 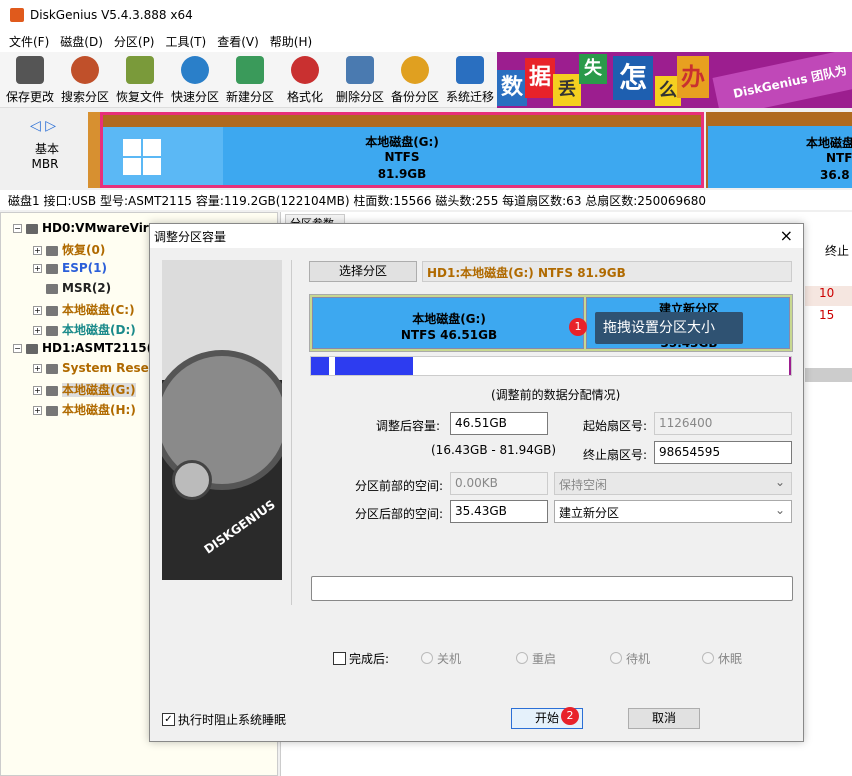 I want to click on after-complete-label: 完成后:, so click(x=369, y=659).